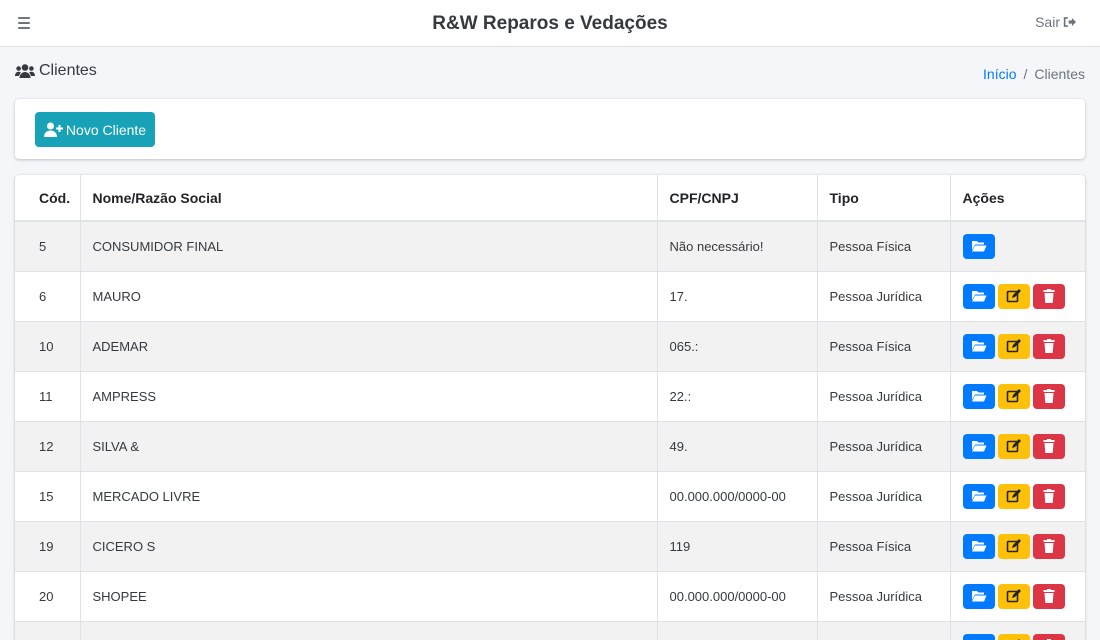  What do you see at coordinates (30, 23) in the screenshot?
I see `hamburger-menu-icon` at bounding box center [30, 23].